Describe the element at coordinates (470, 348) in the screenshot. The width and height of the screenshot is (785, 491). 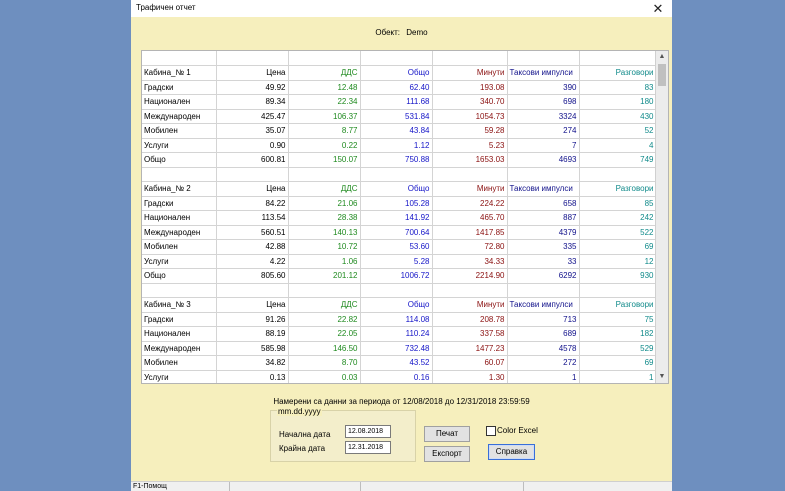
I see `value-cell: 1477.23` at that location.